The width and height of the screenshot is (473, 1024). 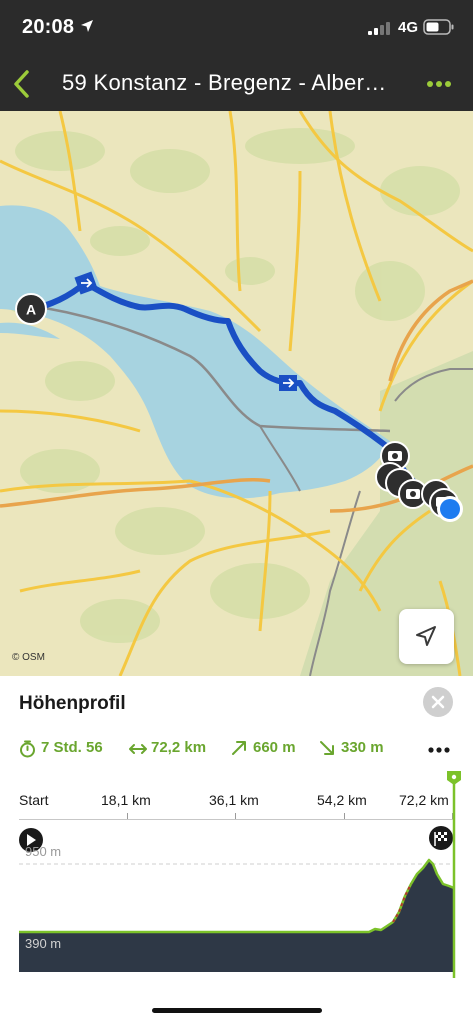 What do you see at coordinates (179, 747) in the screenshot?
I see `distance-value: 72,2 km` at bounding box center [179, 747].